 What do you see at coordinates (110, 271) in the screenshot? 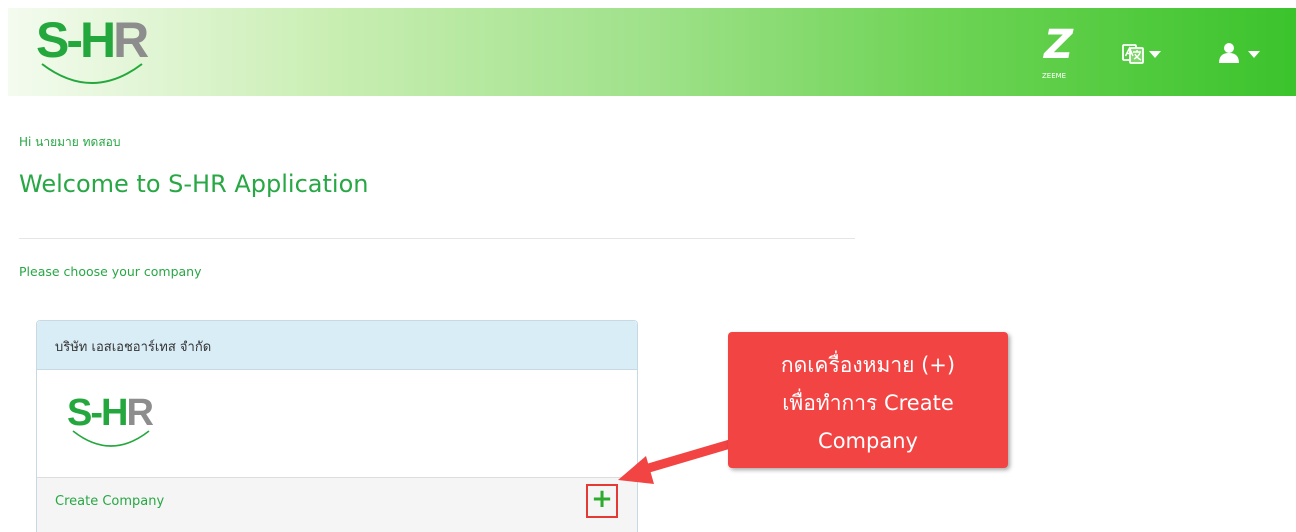
I see `choose-company-label: Please choose your company` at bounding box center [110, 271].